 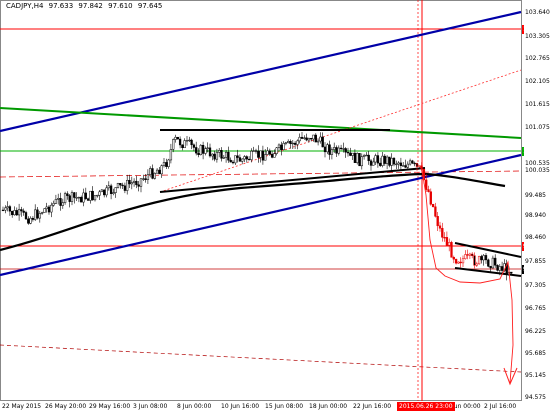 I want to click on resistance-price-tag: 103.445, so click(x=535, y=29).